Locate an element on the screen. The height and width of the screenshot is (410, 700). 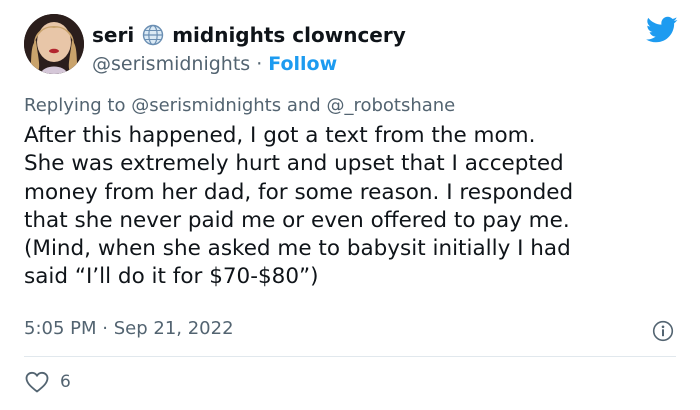
like-count: 6 is located at coordinates (65, 382).